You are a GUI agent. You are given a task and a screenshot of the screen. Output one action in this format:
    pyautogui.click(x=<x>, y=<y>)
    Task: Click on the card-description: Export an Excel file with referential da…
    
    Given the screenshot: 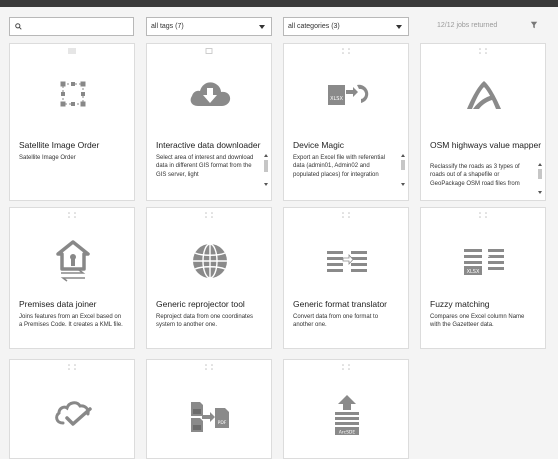 What is the action you would take?
    pyautogui.click(x=339, y=166)
    